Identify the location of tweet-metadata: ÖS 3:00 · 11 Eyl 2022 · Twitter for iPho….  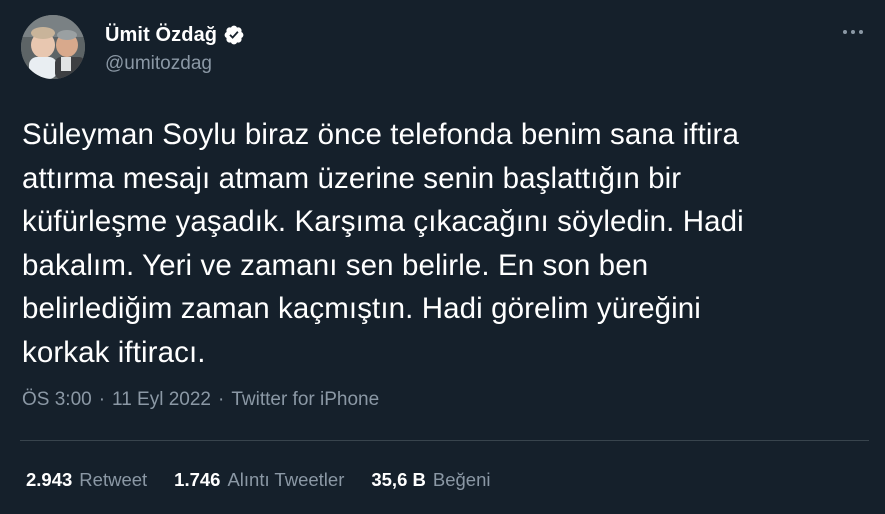
(200, 400).